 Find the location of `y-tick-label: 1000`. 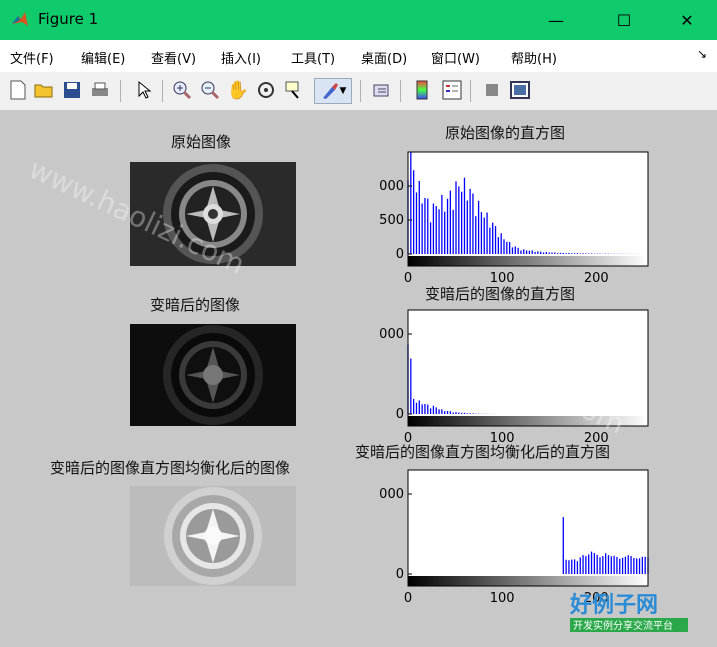

y-tick-label: 1000 is located at coordinates (392, 186).